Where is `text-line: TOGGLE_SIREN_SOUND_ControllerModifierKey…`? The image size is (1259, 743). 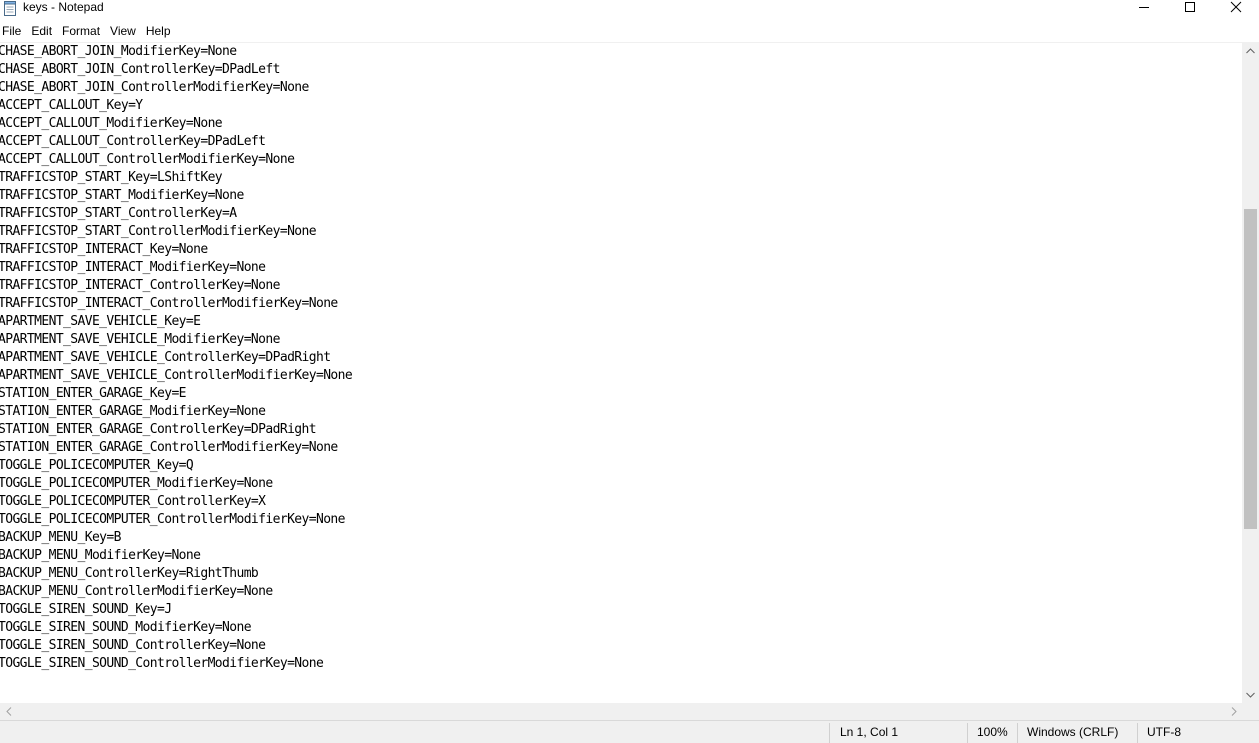 text-line: TOGGLE_SIREN_SOUND_ControllerModifierKey… is located at coordinates (162, 663).